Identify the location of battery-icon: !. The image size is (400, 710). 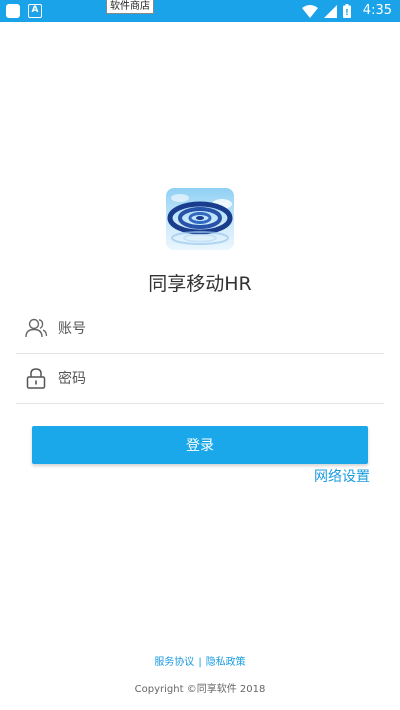
(346, 11).